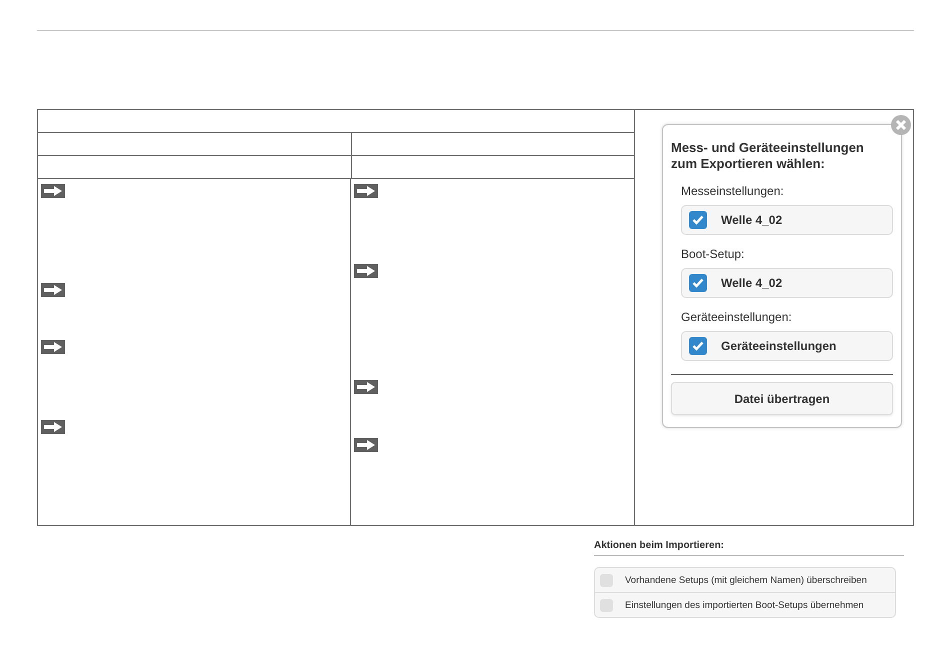 Image resolution: width=950 pixels, height=665 pixels. I want to click on option-label: Vorhandene Setups (mit gleichem Namen) überschreiben, so click(746, 580).